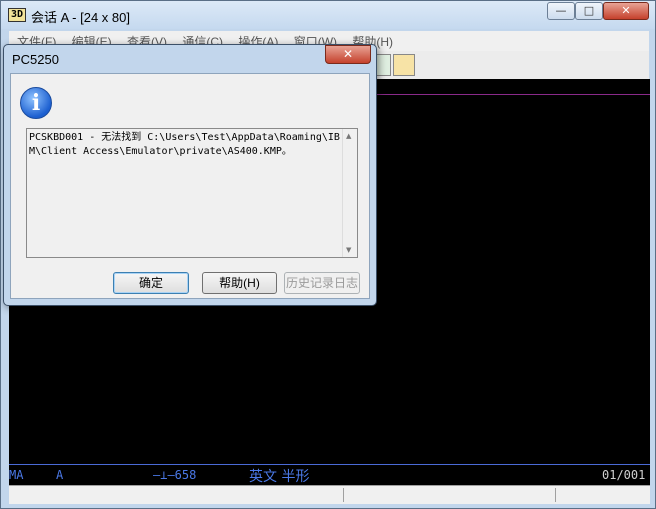 This screenshot has width=656, height=509. What do you see at coordinates (348, 136) in the screenshot?
I see `scroll-up-icon: ▲` at bounding box center [348, 136].